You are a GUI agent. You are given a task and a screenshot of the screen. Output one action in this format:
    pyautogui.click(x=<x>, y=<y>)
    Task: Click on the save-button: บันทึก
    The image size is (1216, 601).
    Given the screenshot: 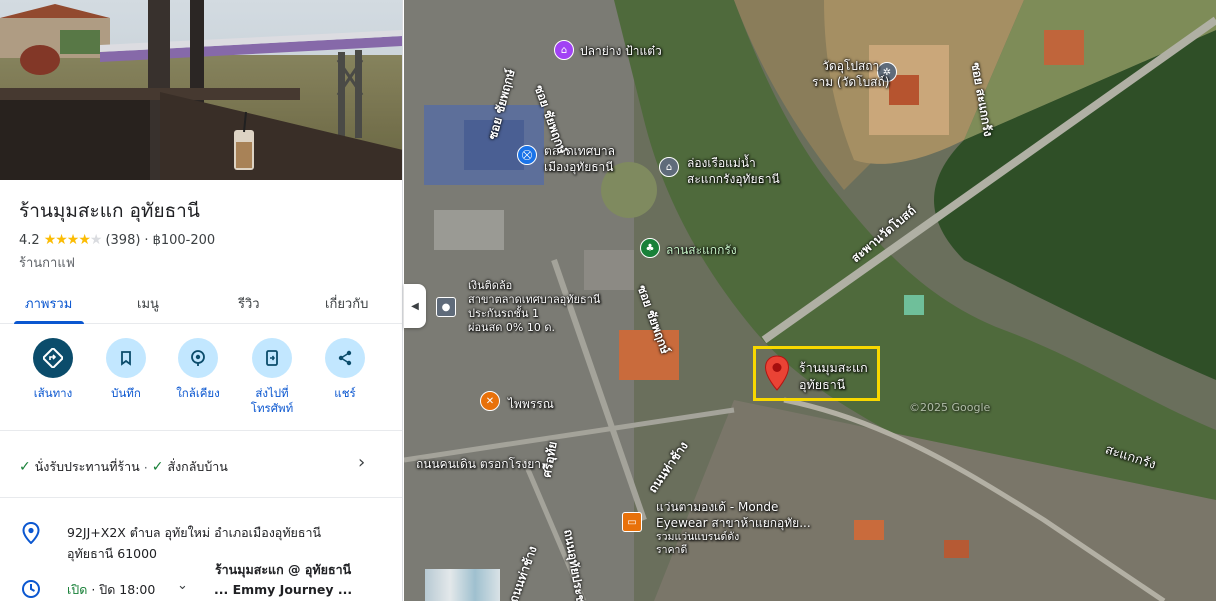 What is the action you would take?
    pyautogui.click(x=126, y=369)
    